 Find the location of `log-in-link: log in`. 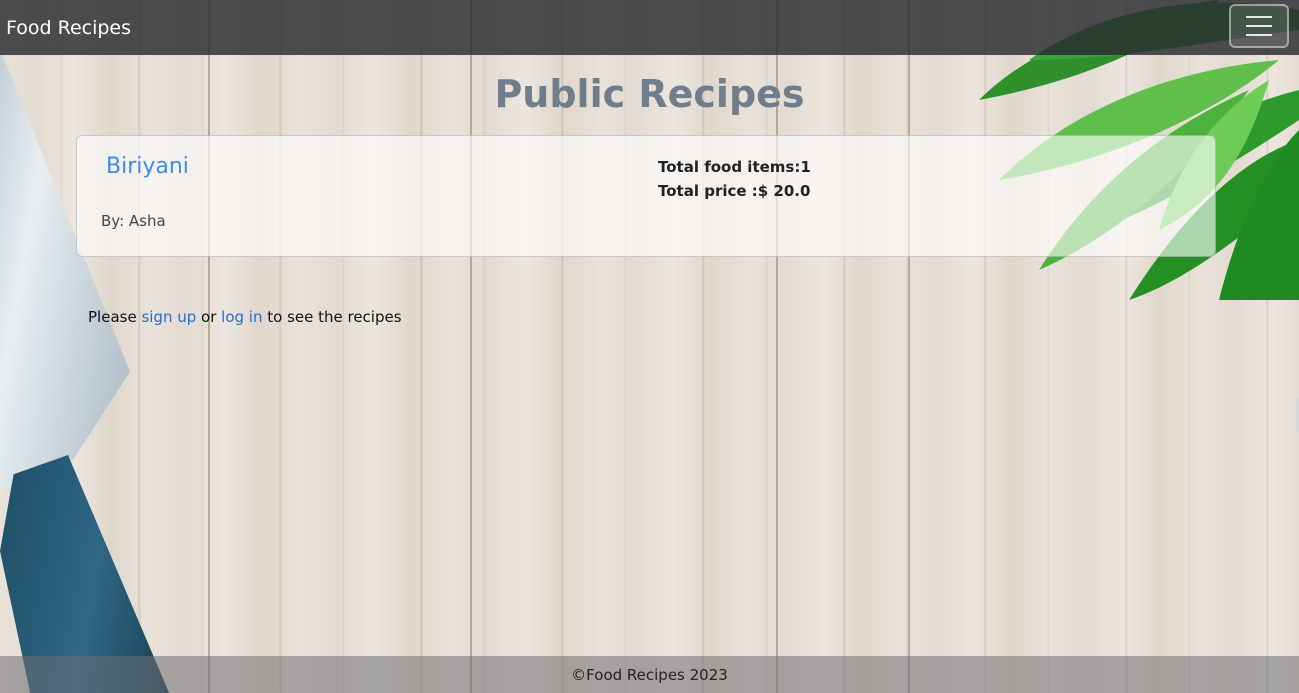

log-in-link: log in is located at coordinates (241, 317).